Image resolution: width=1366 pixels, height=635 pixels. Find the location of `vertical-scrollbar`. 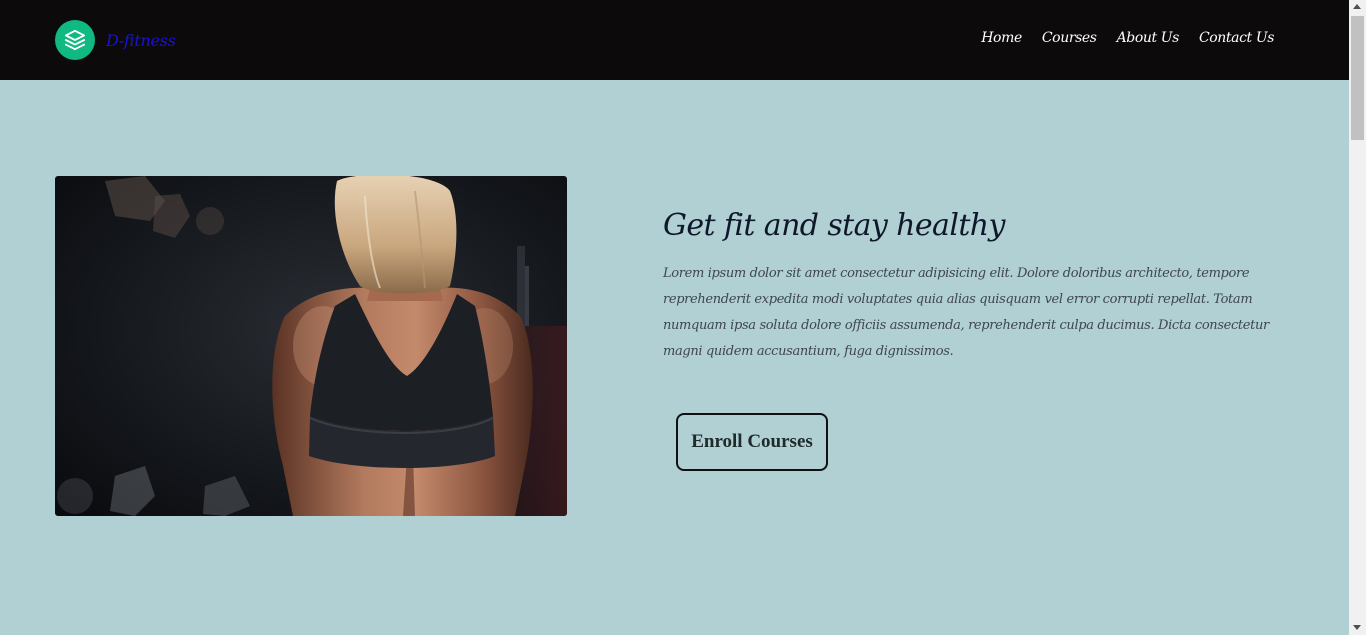

vertical-scrollbar is located at coordinates (1357, 317).